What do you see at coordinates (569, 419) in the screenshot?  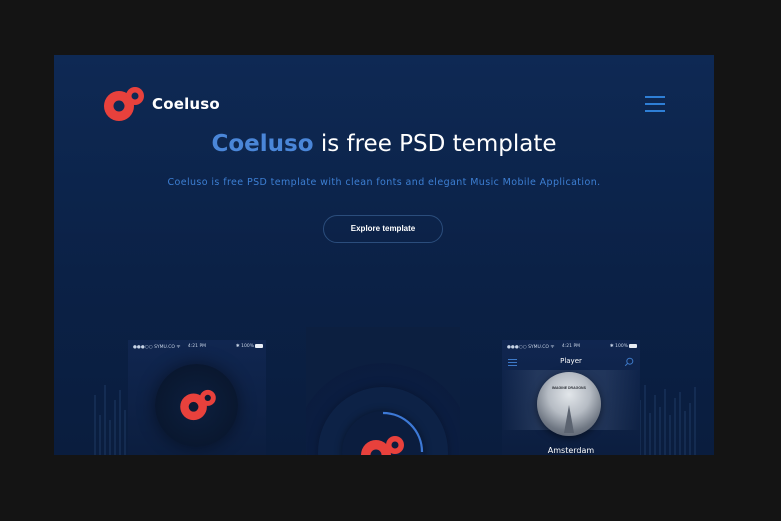 I see `album-road-shape` at bounding box center [569, 419].